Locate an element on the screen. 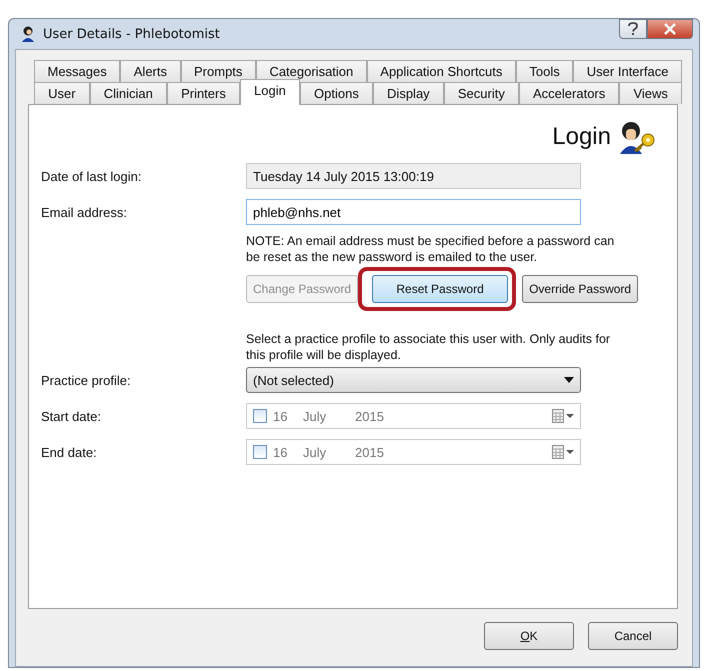 The height and width of the screenshot is (671, 706). tab: Messages is located at coordinates (77, 71).